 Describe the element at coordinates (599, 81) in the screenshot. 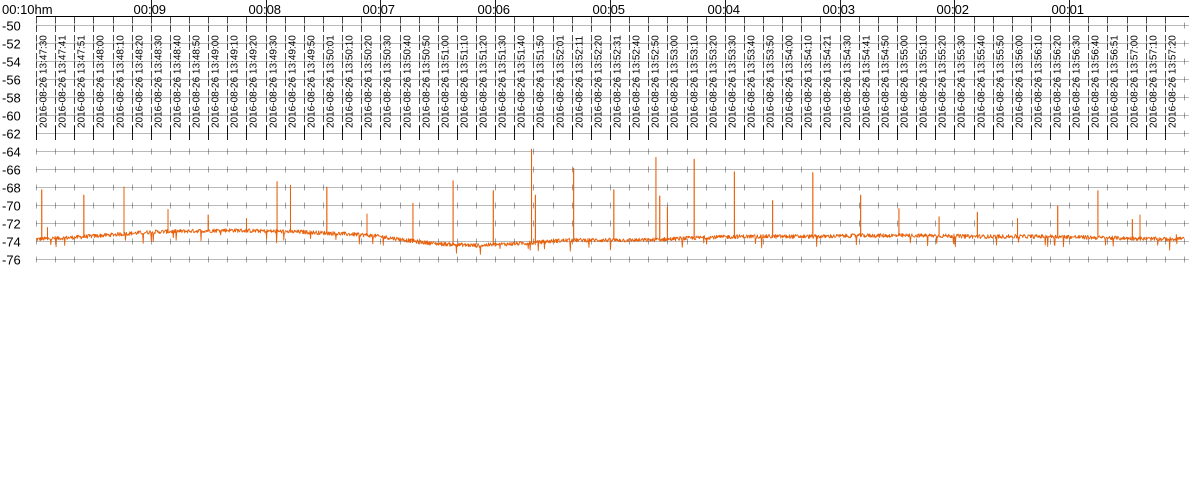

I see `timestamp-label: 2016-08-26 13:52:20` at that location.